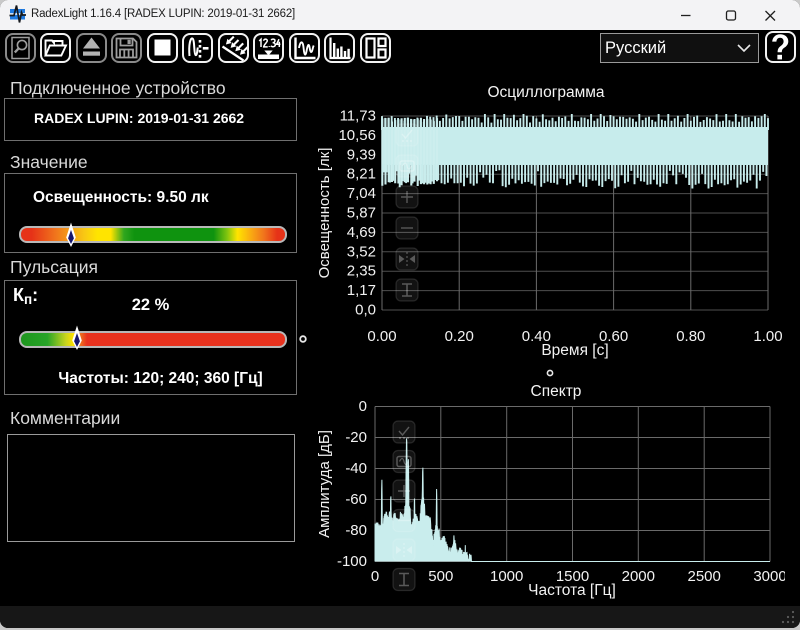 This screenshot has height=630, width=800. What do you see at coordinates (361, 290) in the screenshot?
I see `svg-text: 1,17` at bounding box center [361, 290].